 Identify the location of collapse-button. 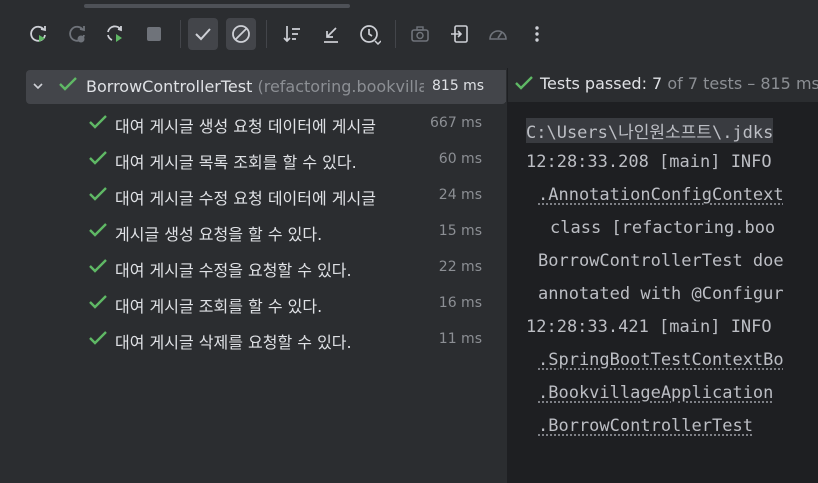
(331, 34).